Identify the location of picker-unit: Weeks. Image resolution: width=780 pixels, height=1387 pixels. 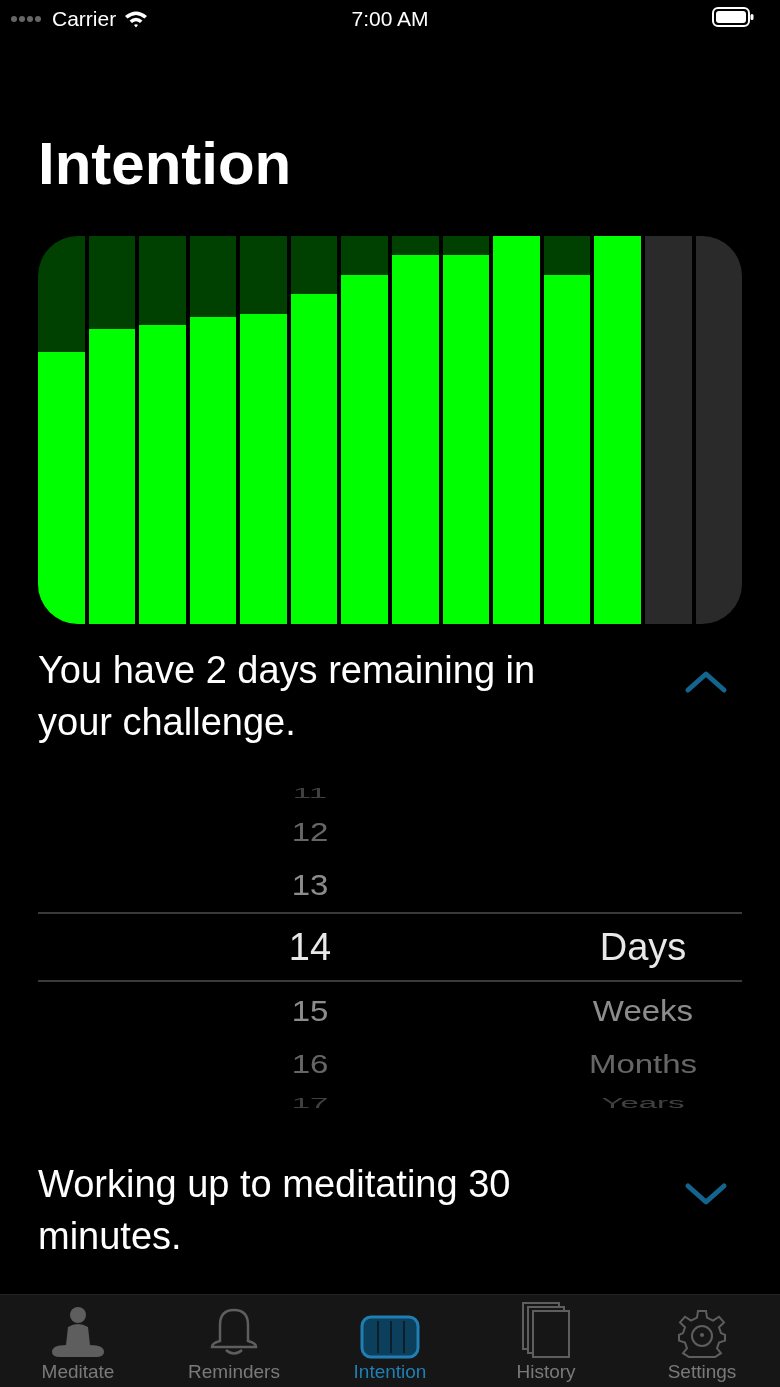
(643, 1010).